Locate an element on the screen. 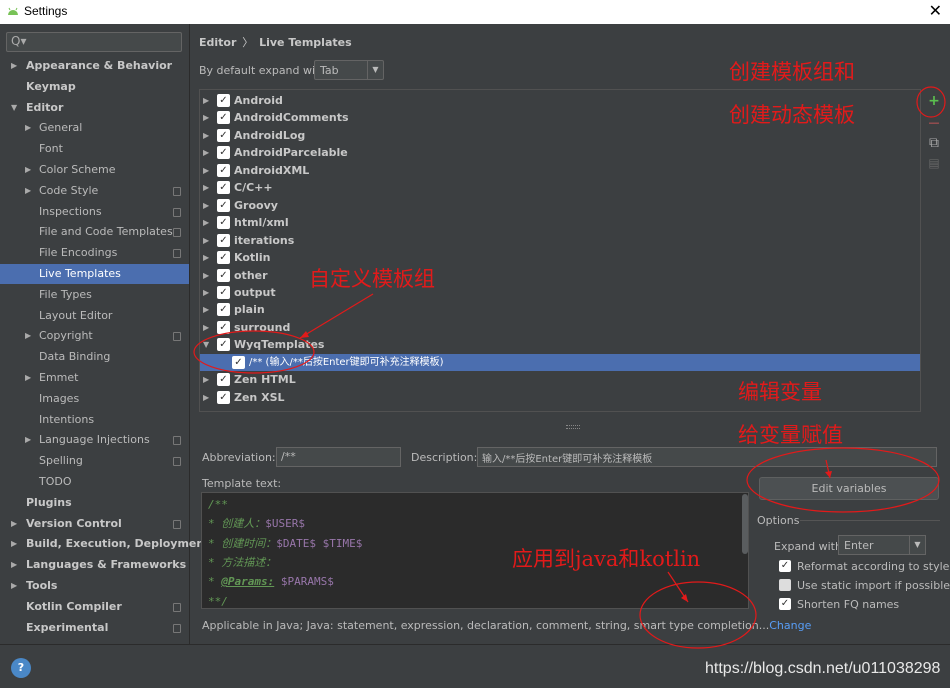 This screenshot has width=950, height=688. annotation-arrowhead-editvars is located at coordinates (828, 474).